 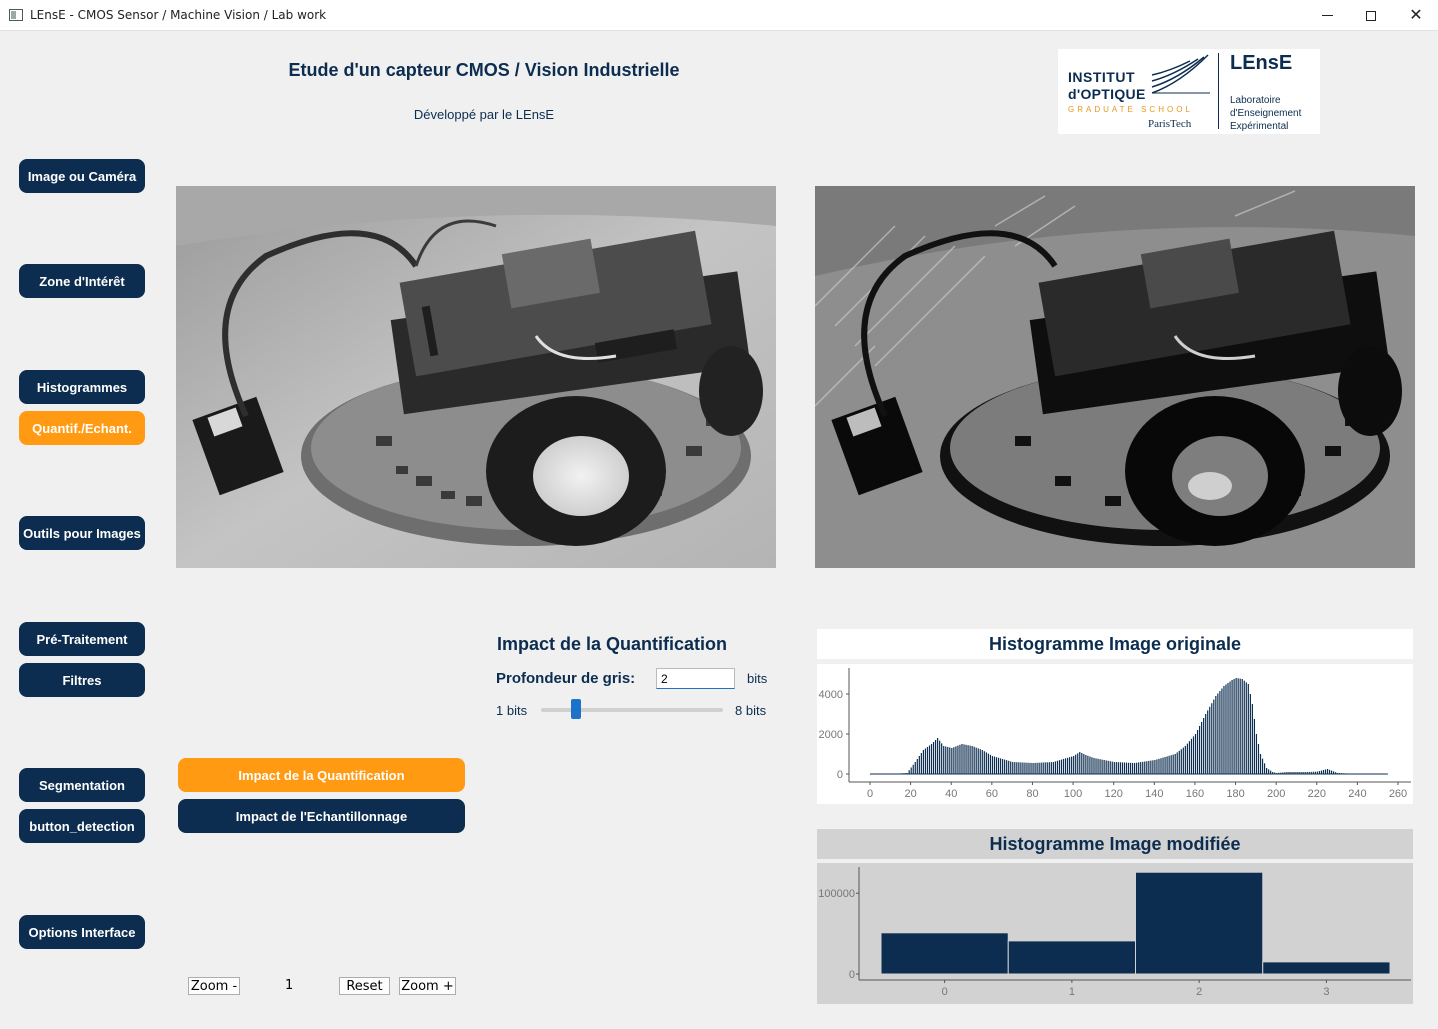 What do you see at coordinates (82, 533) in the screenshot?
I see `sidebar-item-image-tools: Outils pour Images` at bounding box center [82, 533].